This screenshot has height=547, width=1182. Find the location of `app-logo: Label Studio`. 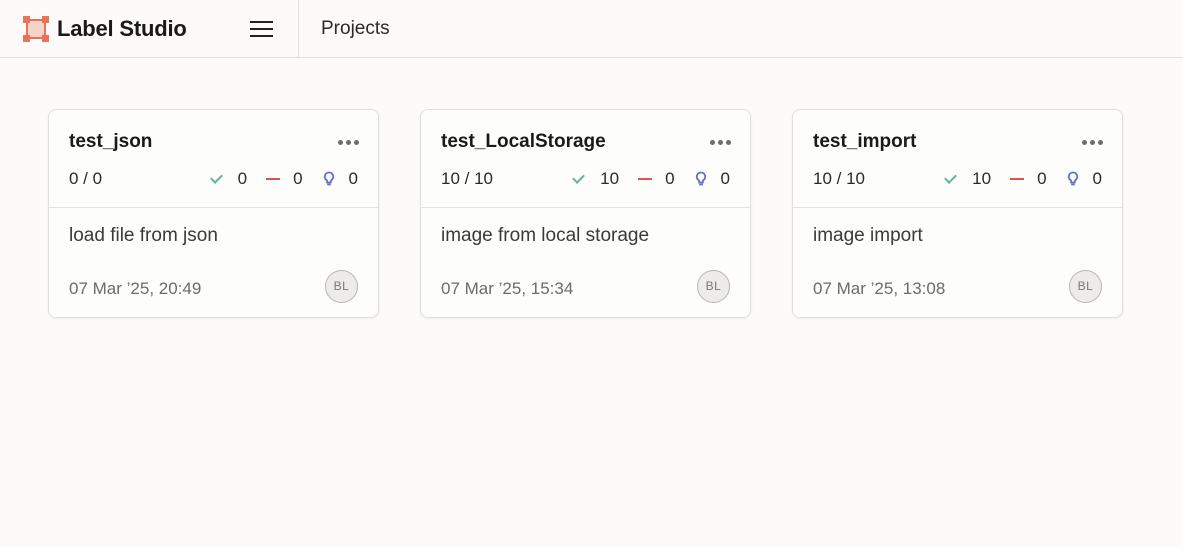

app-logo: Label Studio is located at coordinates (105, 29).